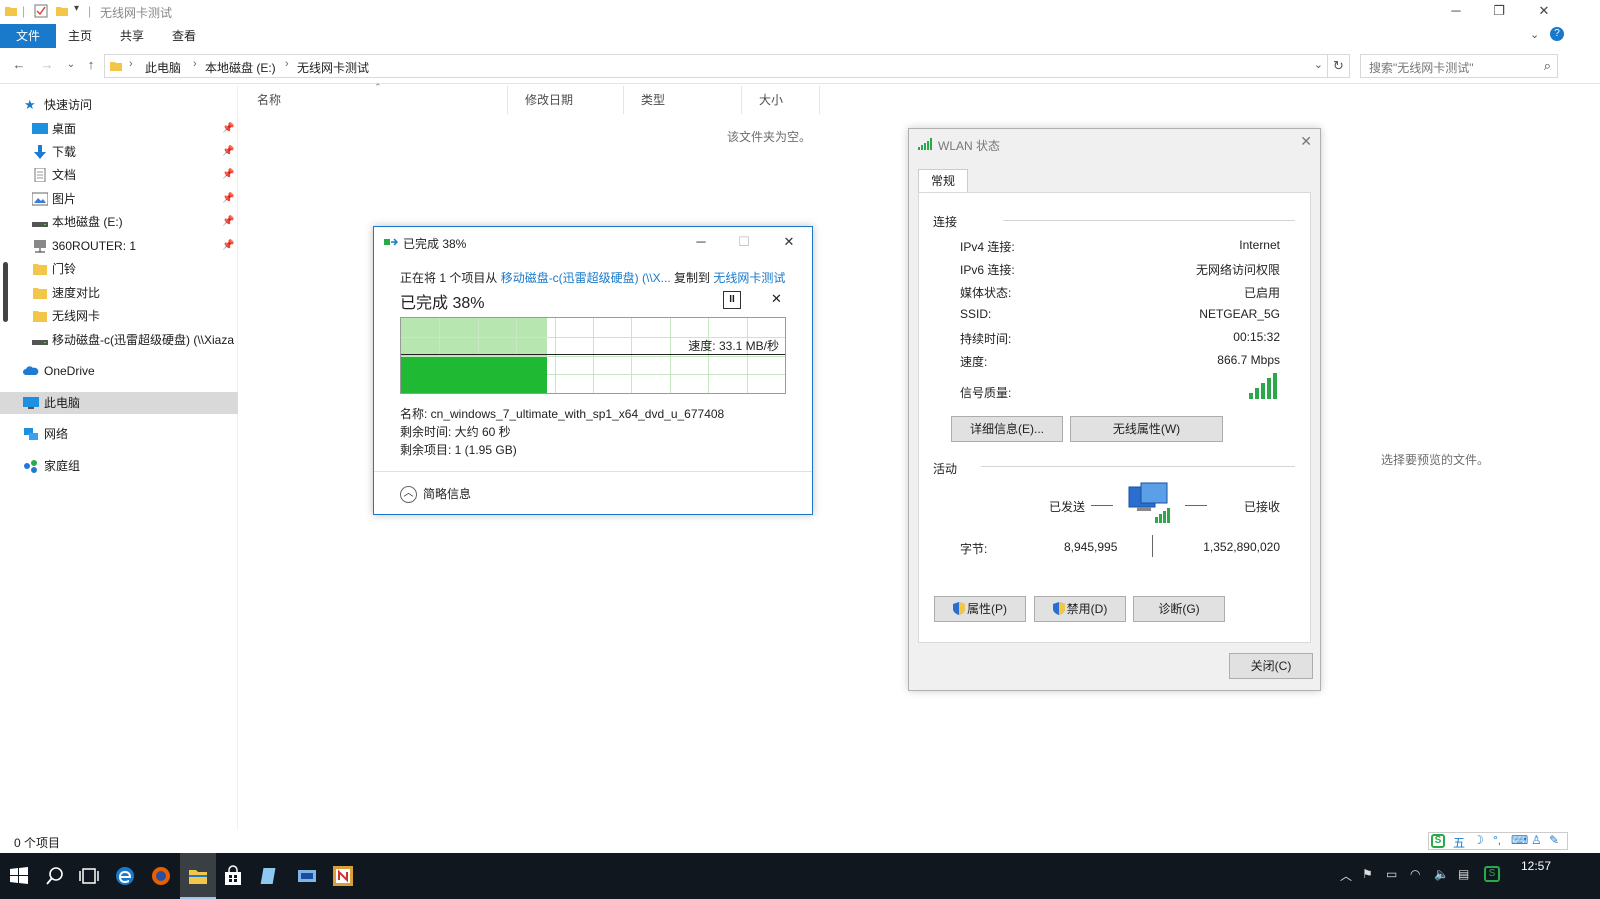 The width and height of the screenshot is (1600, 899). I want to click on sogou-icon: S, so click(1438, 841).